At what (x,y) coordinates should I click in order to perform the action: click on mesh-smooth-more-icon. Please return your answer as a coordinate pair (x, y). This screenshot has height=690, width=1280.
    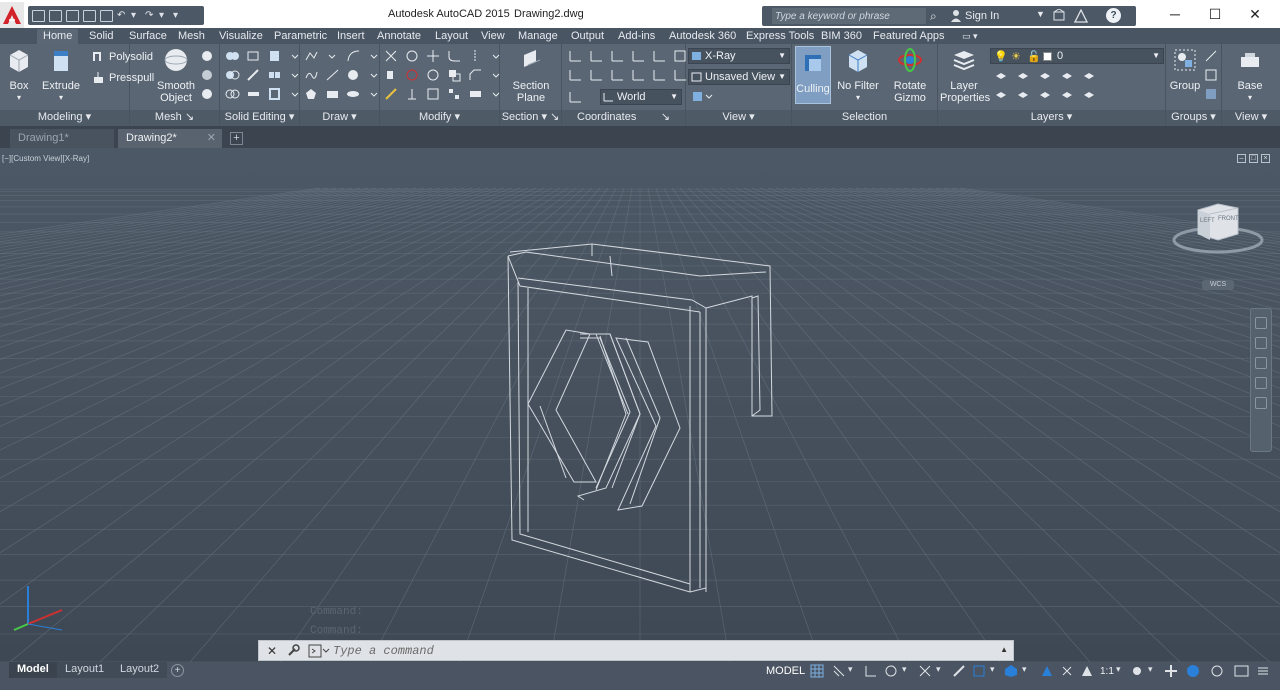
    Looking at the image, I should click on (207, 56).